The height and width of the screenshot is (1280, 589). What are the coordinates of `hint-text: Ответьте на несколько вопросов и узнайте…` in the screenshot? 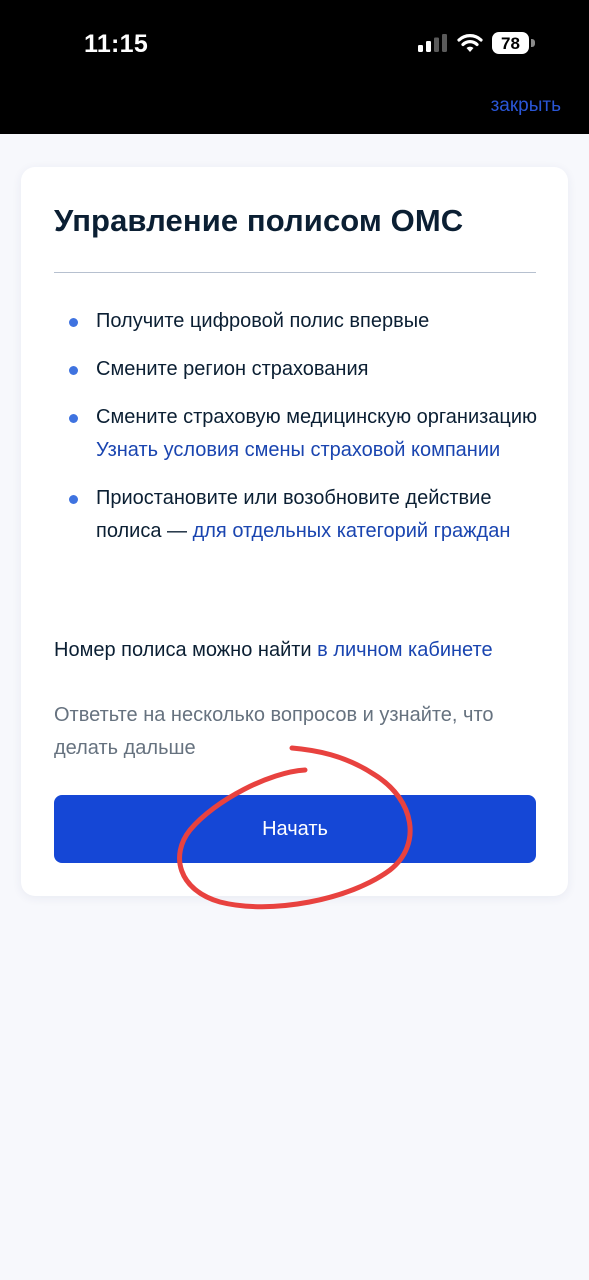 It's located at (274, 731).